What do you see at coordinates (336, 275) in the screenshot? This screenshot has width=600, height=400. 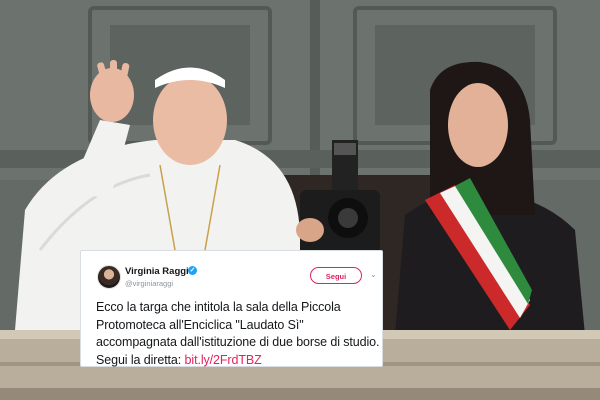 I see `follow-button: Segui` at bounding box center [336, 275].